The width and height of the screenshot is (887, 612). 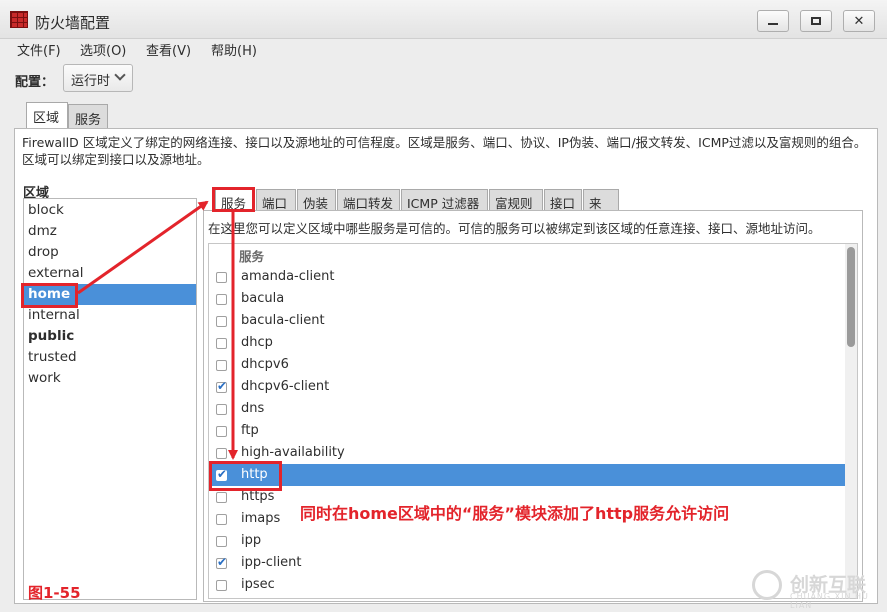 What do you see at coordinates (143, 247) in the screenshot?
I see `arrow-home-to-services-tab` at bounding box center [143, 247].